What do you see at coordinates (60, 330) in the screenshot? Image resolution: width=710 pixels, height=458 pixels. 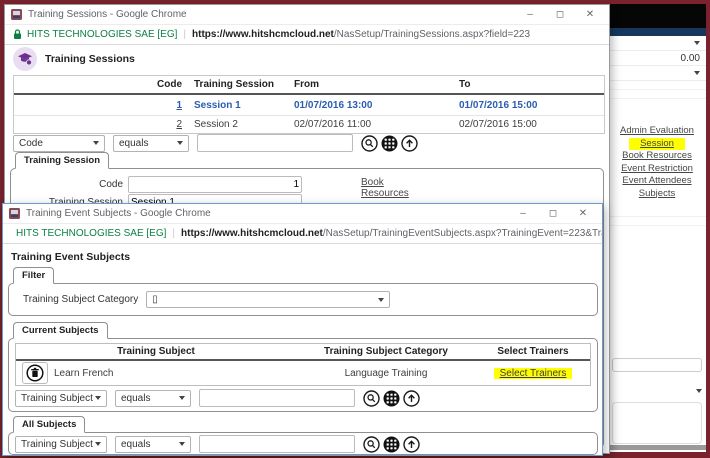 I see `tab-current-subjects: Current Subjects` at bounding box center [60, 330].